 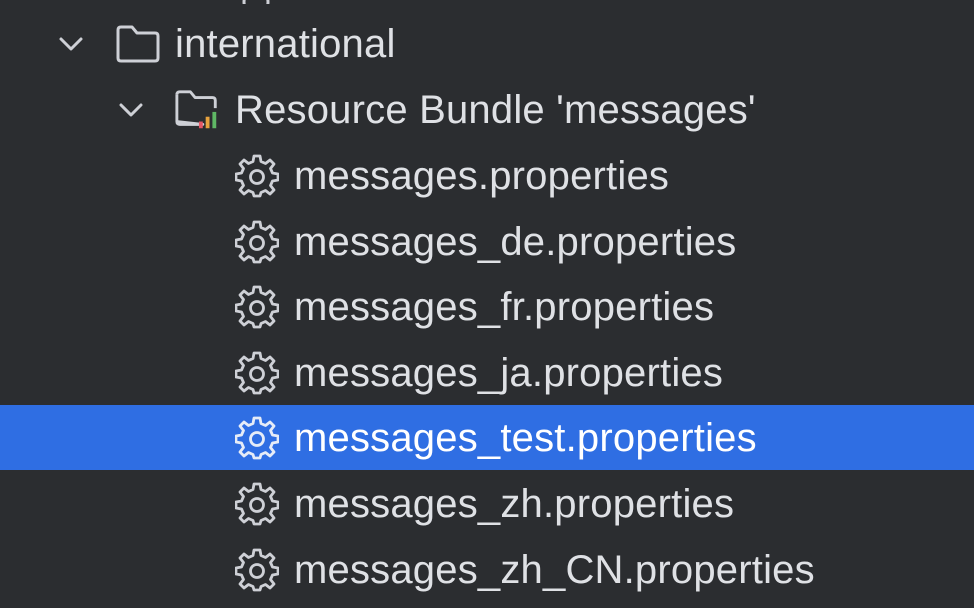 I want to click on tree-item-label: messages_test.properties, so click(x=525, y=437).